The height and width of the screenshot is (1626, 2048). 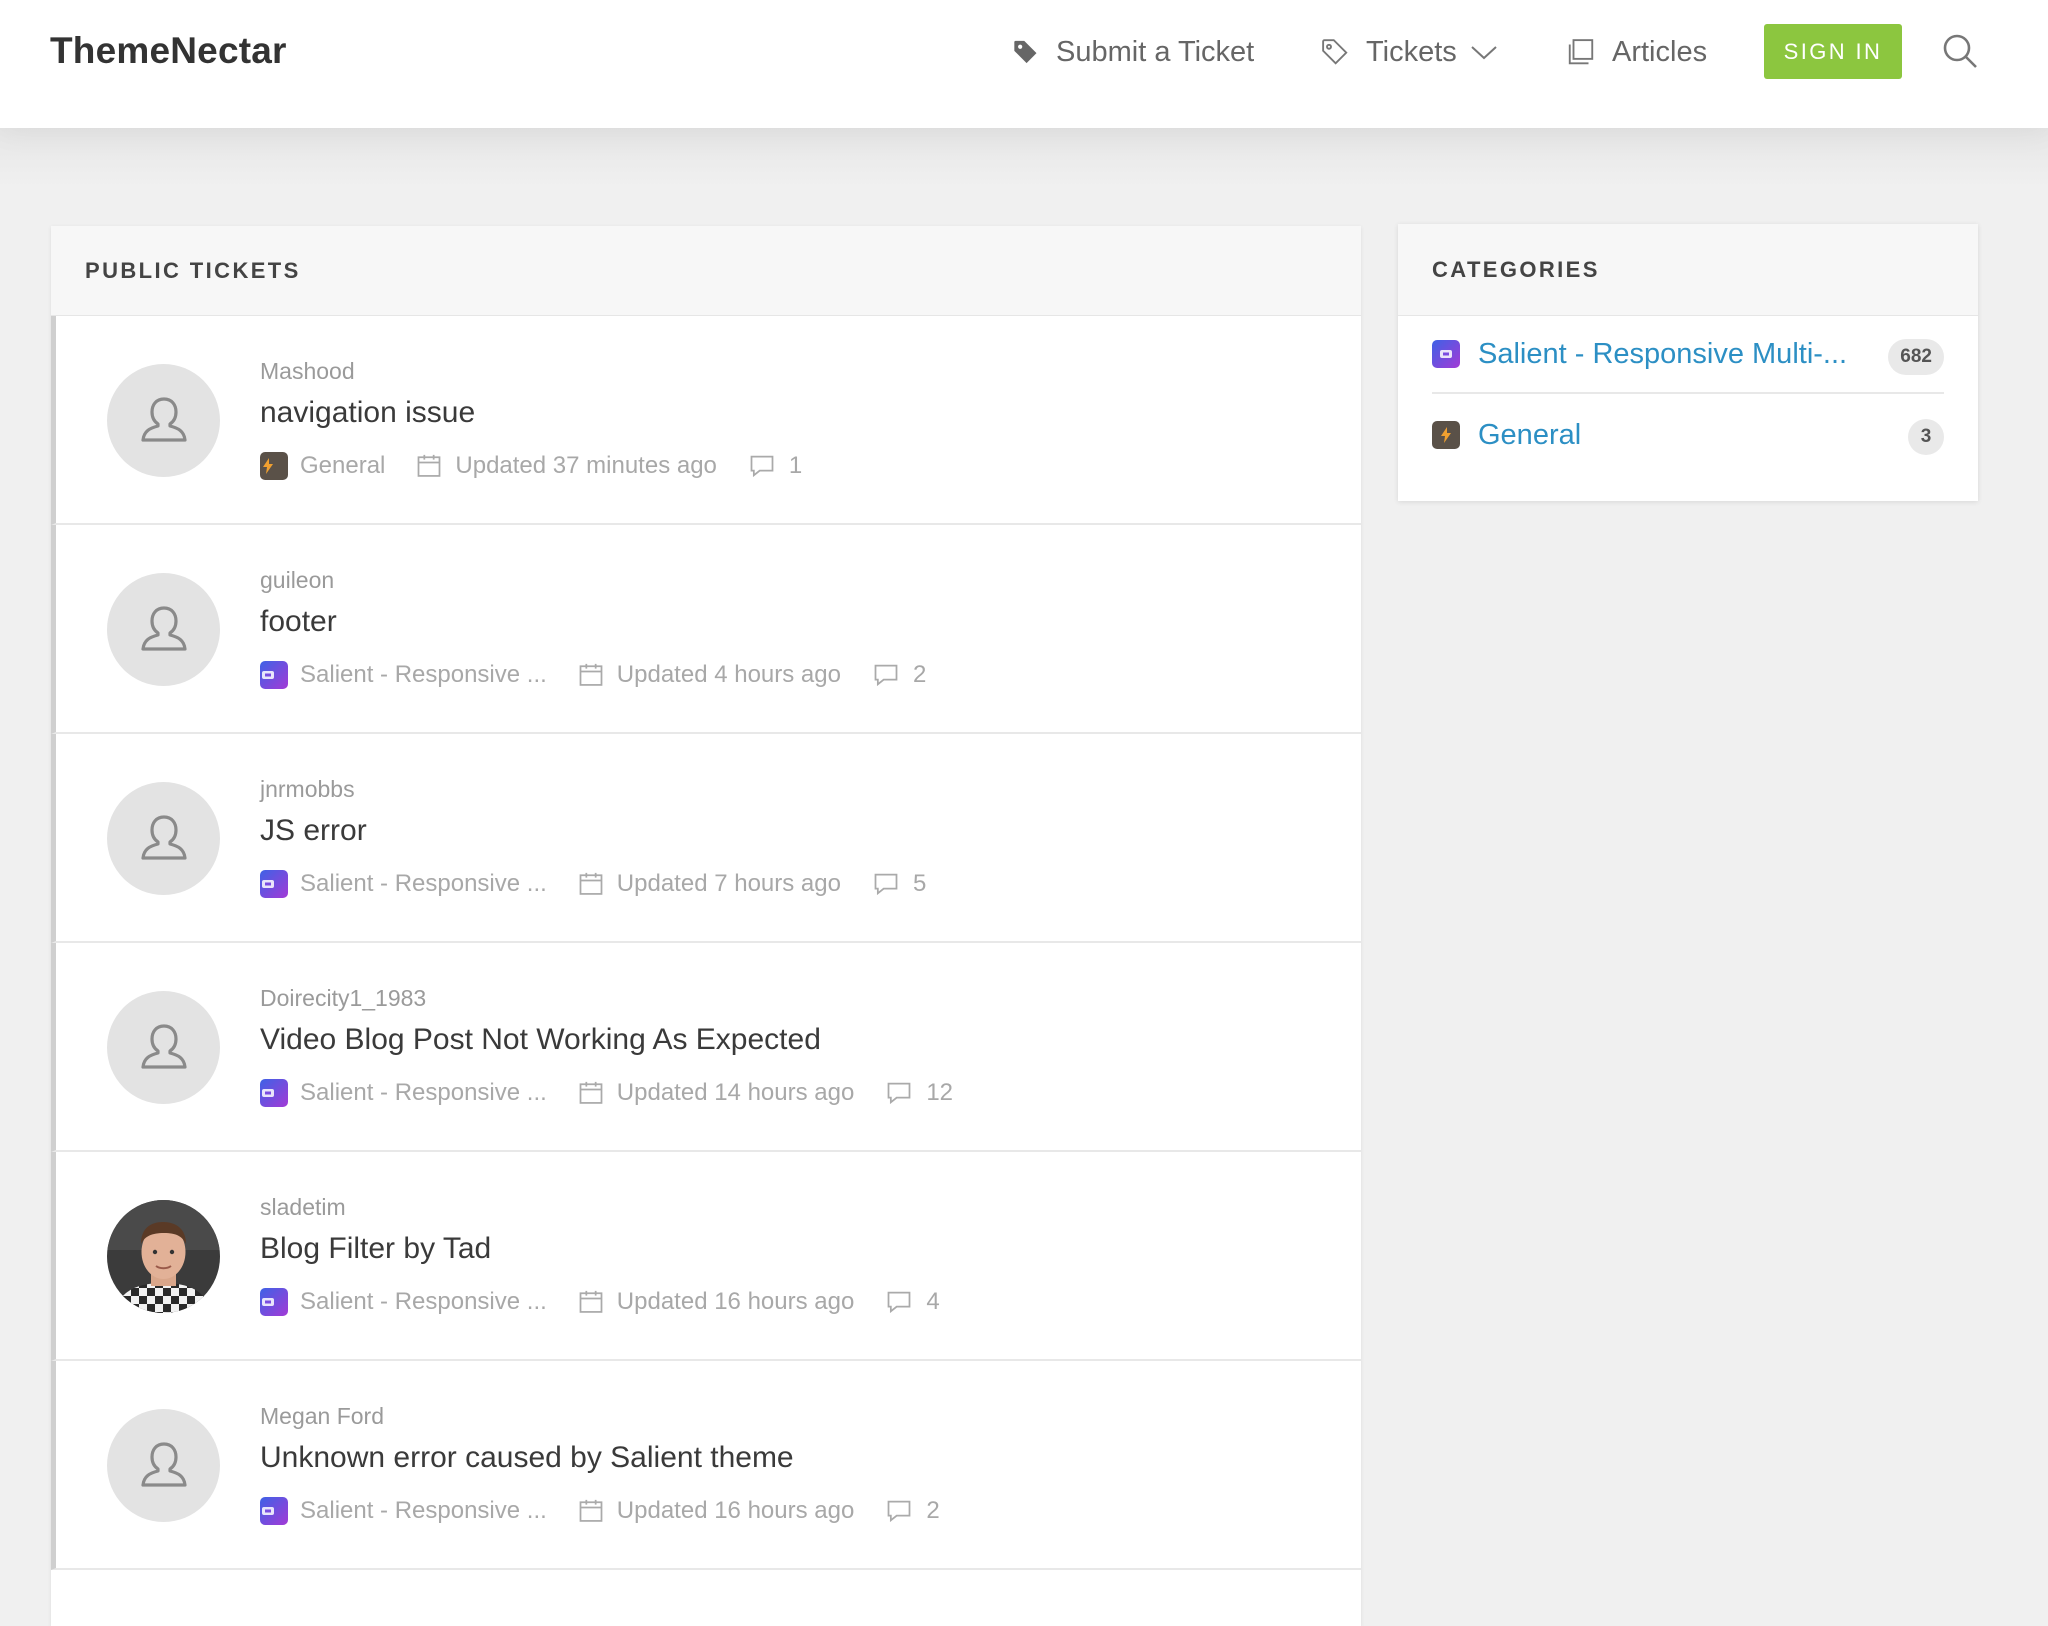 I want to click on ticket-category: General, so click(x=322, y=466).